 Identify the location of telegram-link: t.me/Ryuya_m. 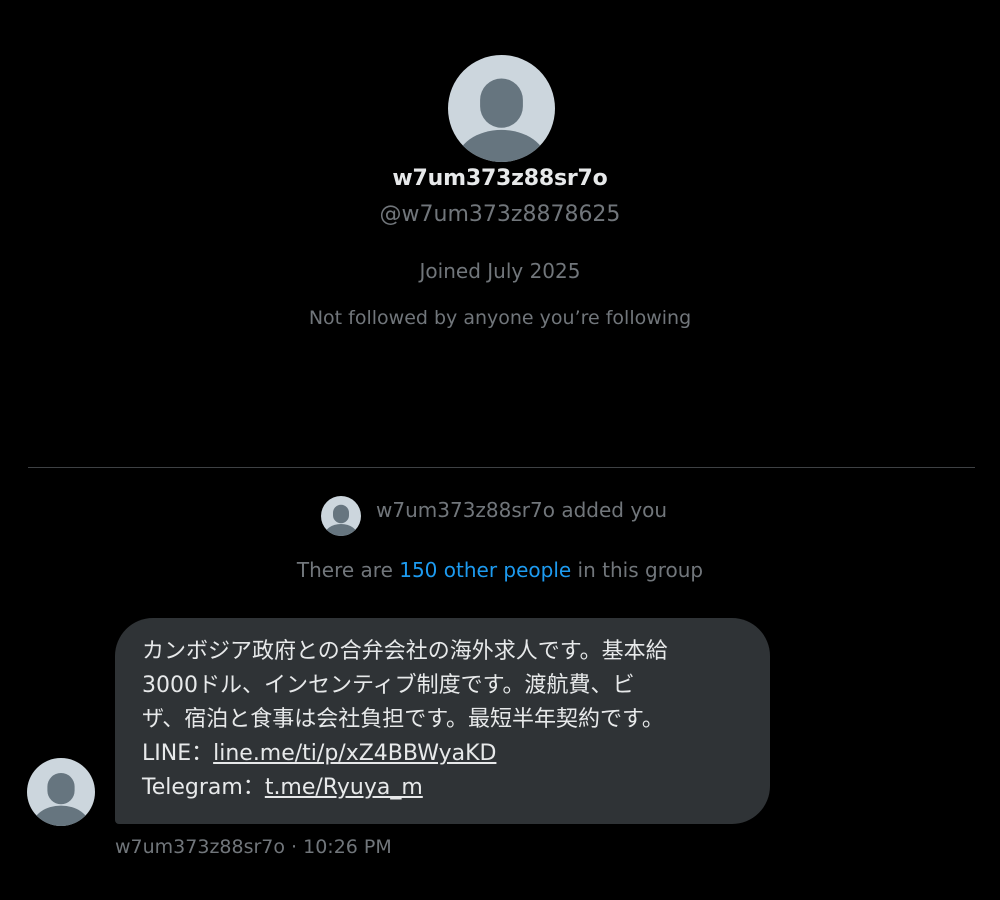
(344, 787).